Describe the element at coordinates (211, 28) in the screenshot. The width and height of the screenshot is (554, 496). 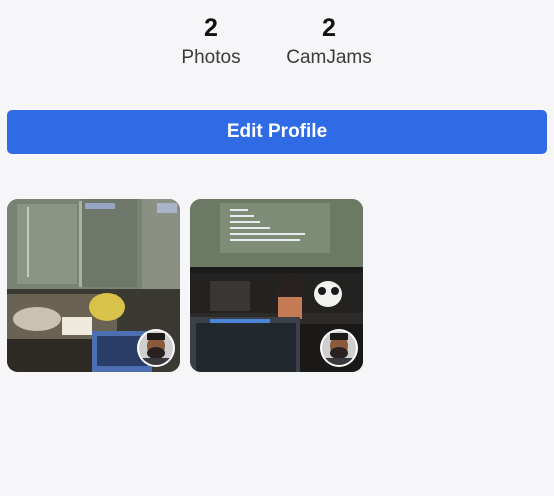
I see `photos-count: 2` at that location.